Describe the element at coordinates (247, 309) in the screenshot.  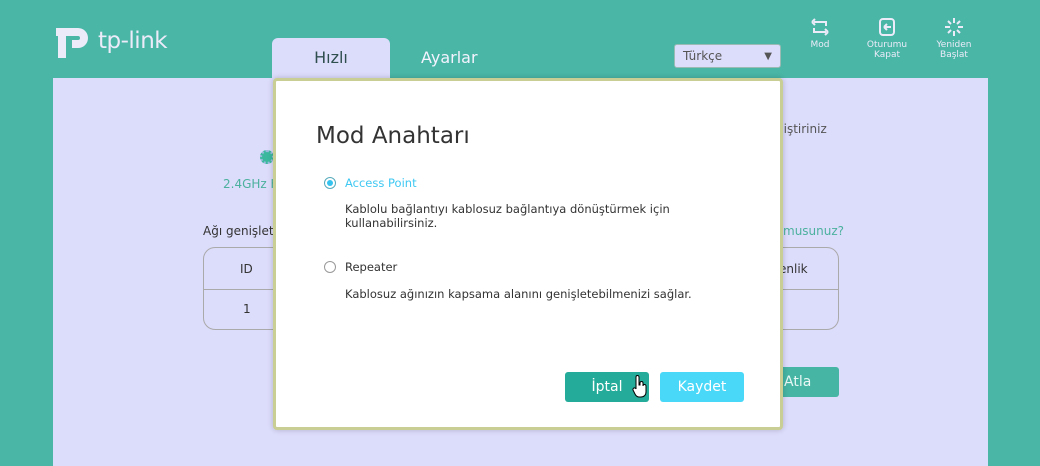
I see `table-cell-id: 1` at that location.